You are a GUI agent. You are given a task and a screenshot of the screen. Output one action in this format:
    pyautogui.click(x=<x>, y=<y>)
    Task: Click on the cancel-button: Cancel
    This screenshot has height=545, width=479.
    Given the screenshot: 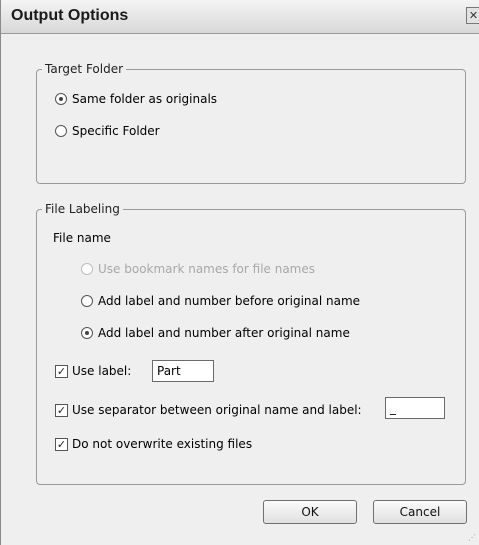 What is the action you would take?
    pyautogui.click(x=420, y=512)
    